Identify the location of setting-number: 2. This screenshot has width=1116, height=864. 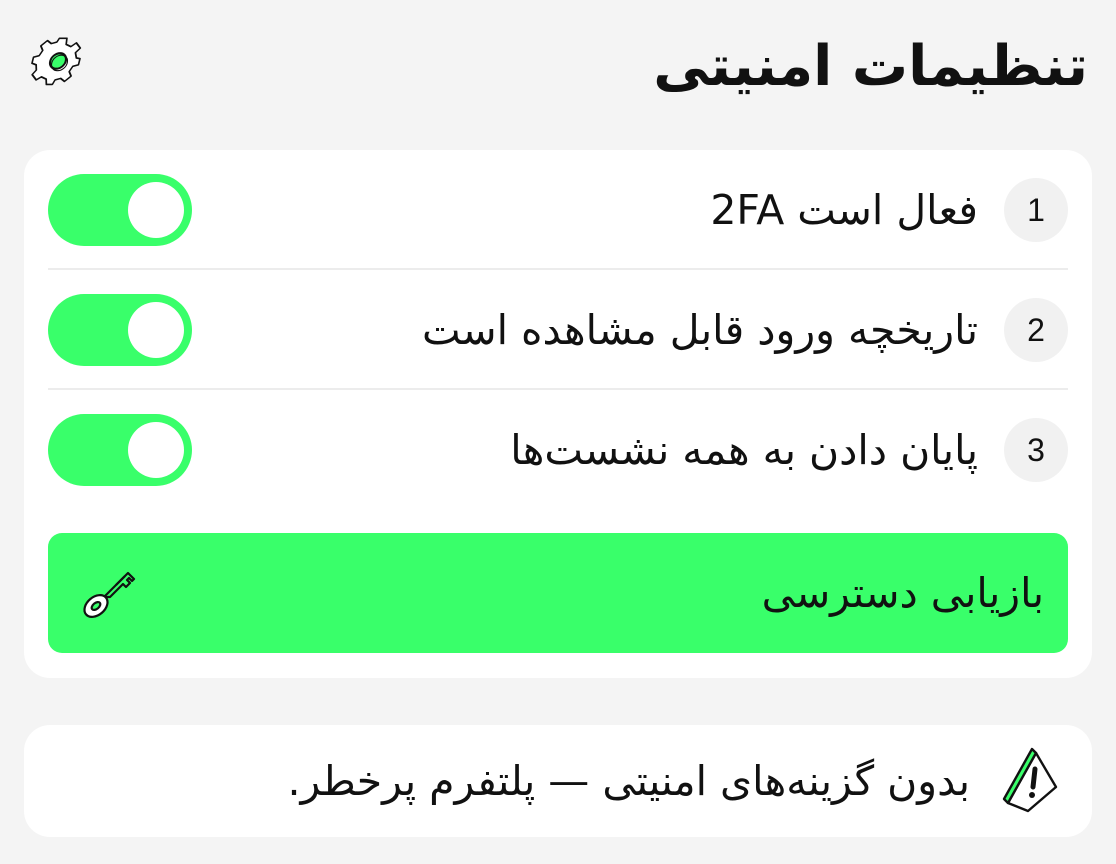
(1036, 330).